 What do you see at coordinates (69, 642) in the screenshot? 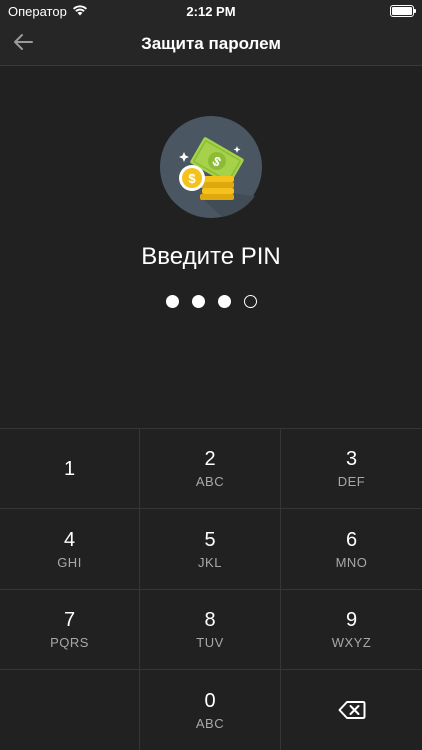
I see `key-letters: PQRS` at bounding box center [69, 642].